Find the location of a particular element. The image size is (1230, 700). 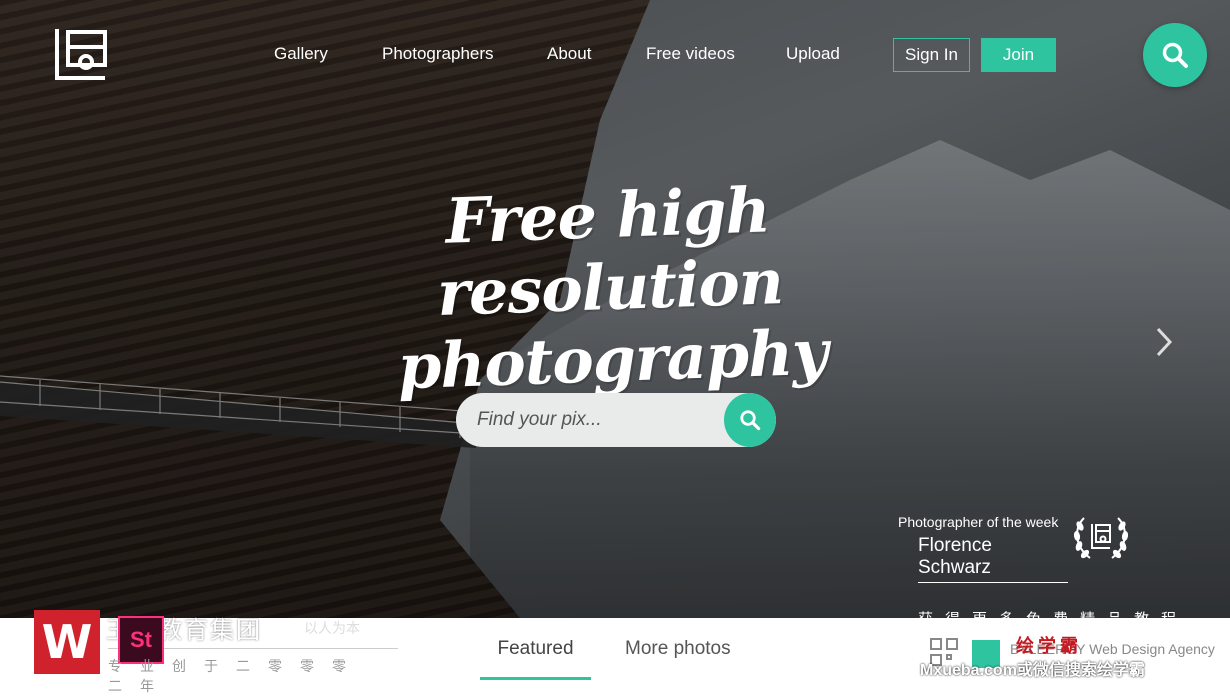

photographer-of-week-name: Florence Schwarz is located at coordinates (993, 559).